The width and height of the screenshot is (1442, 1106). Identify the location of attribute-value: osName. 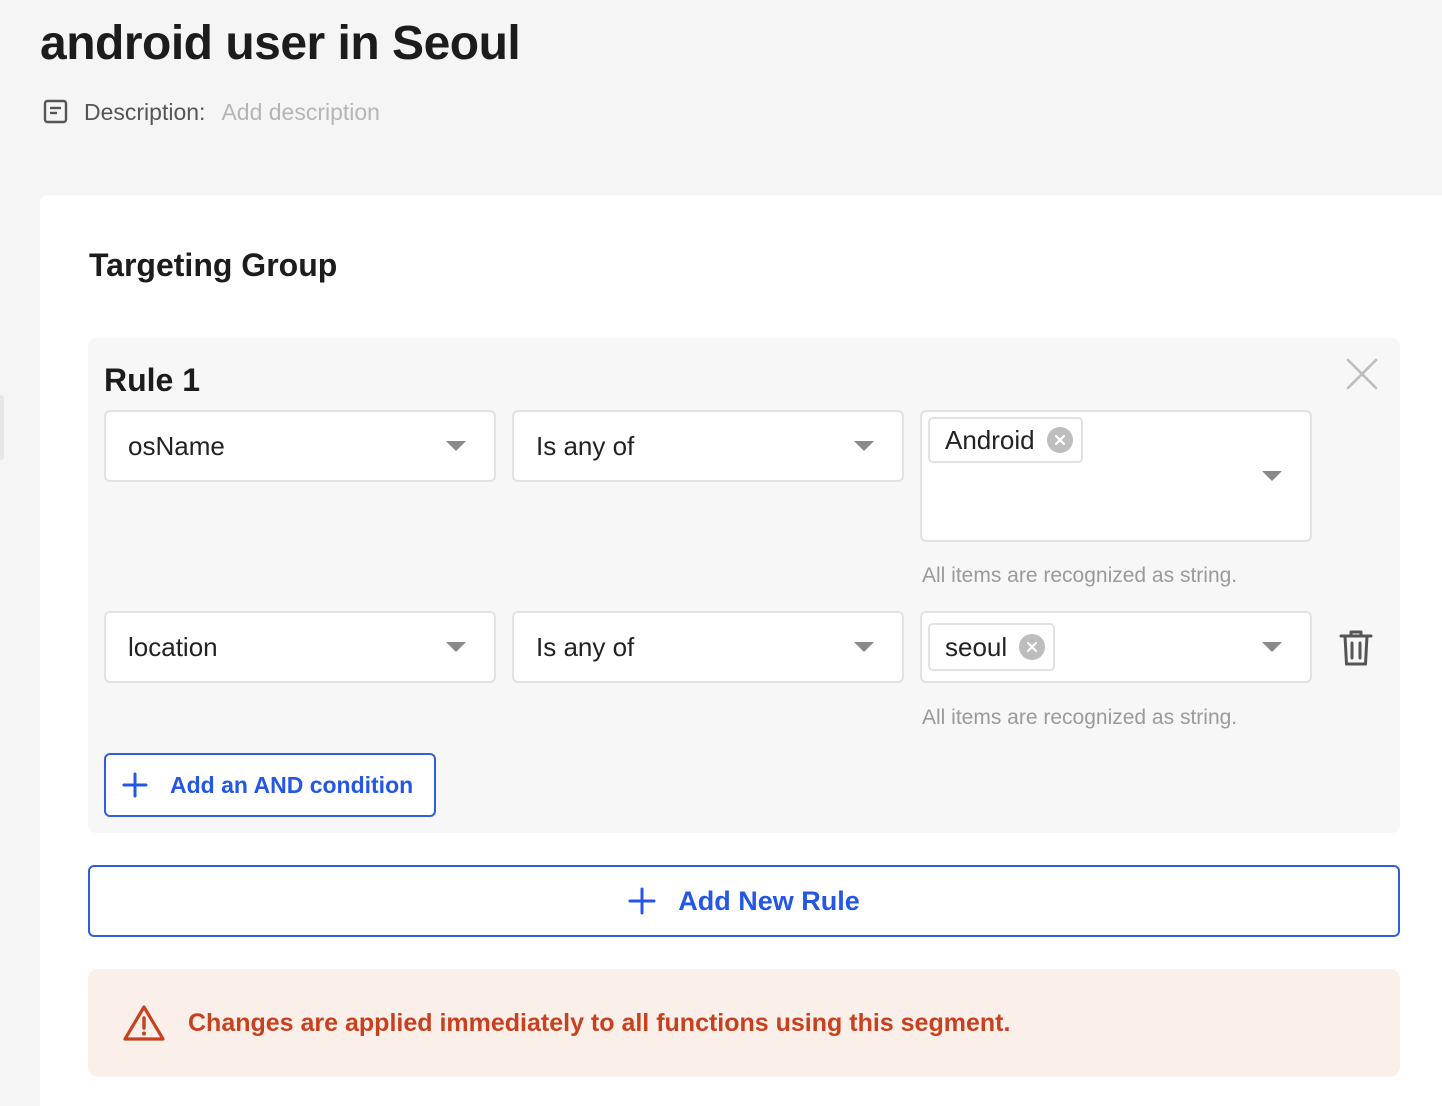
(176, 445).